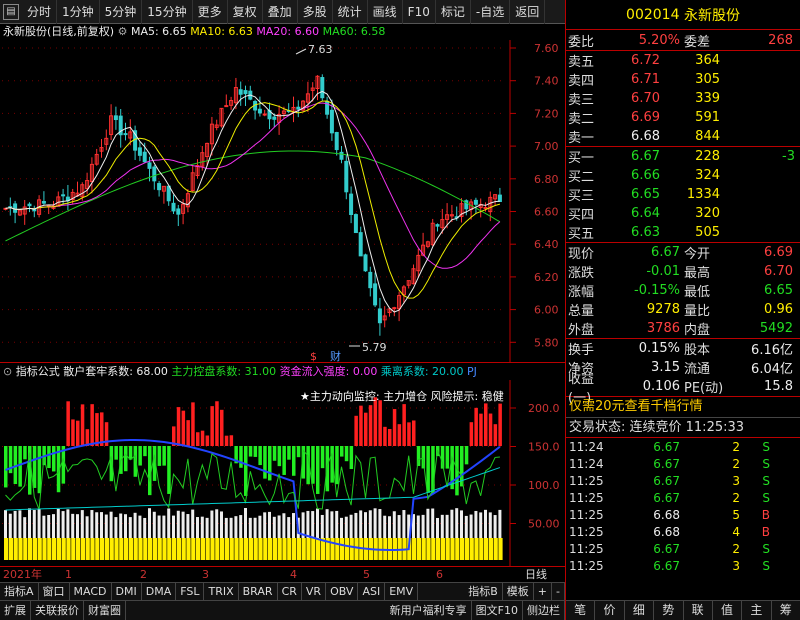  I want to click on tab-trix: TRIX, so click(221, 591).